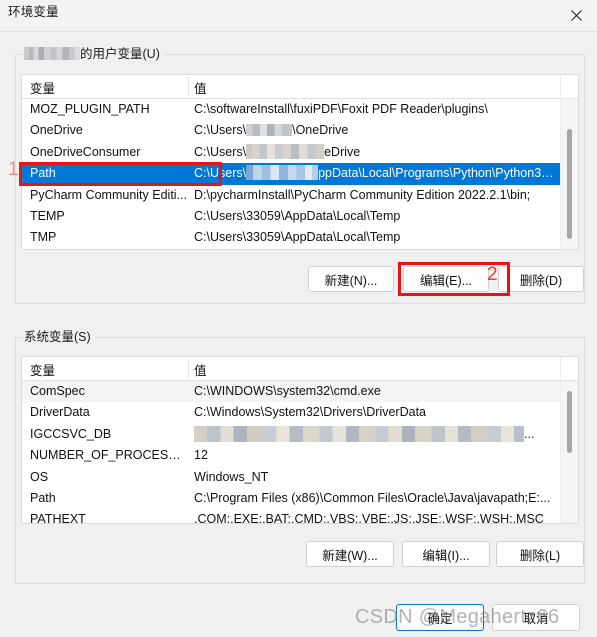  I want to click on redacted-value, so click(359, 433).